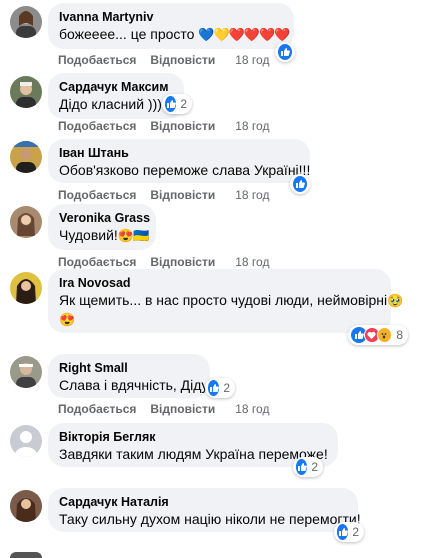 Image resolution: width=447 pixels, height=558 pixels. What do you see at coordinates (136, 385) in the screenshot?
I see `comment-text: Слава і вдячність, Діду!` at bounding box center [136, 385].